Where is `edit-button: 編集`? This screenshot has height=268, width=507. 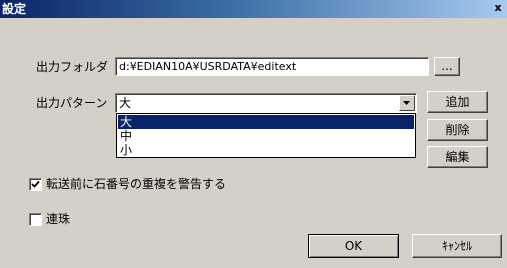
edit-button: 編集 is located at coordinates (457, 157).